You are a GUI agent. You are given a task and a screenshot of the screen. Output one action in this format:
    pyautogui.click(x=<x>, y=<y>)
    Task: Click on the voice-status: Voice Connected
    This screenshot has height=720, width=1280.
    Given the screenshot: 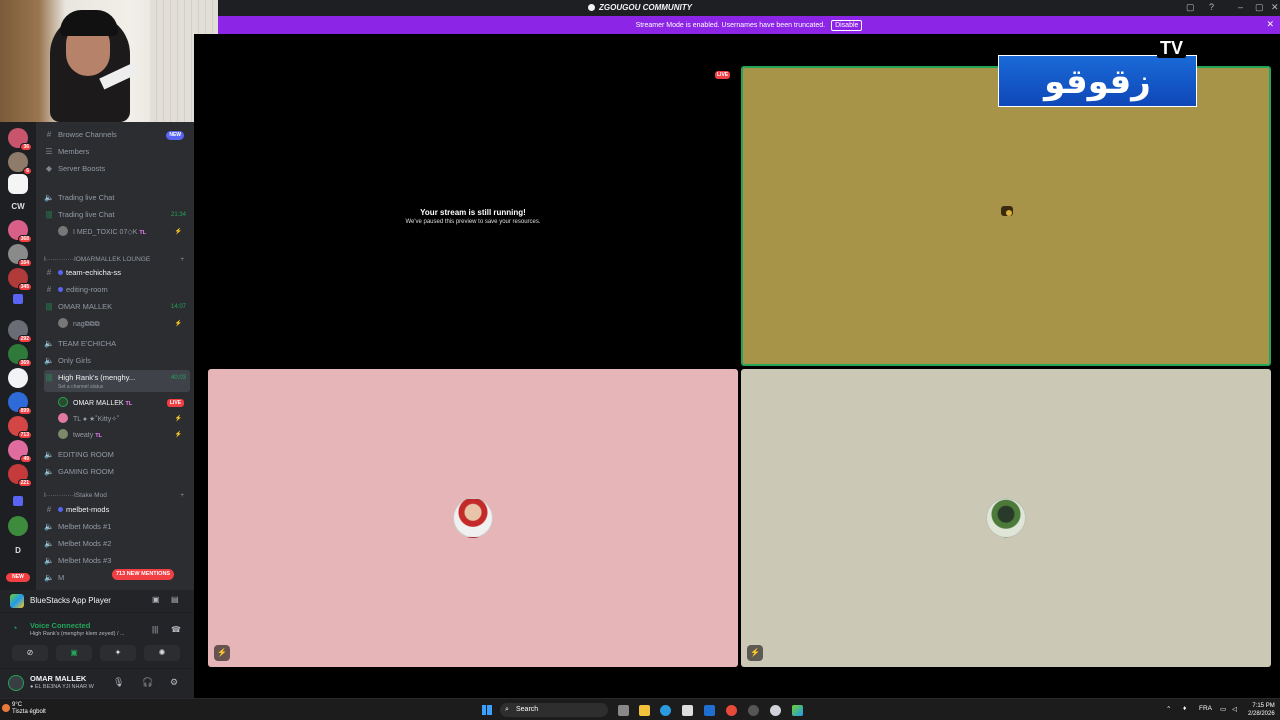 What is the action you would take?
    pyautogui.click(x=60, y=625)
    